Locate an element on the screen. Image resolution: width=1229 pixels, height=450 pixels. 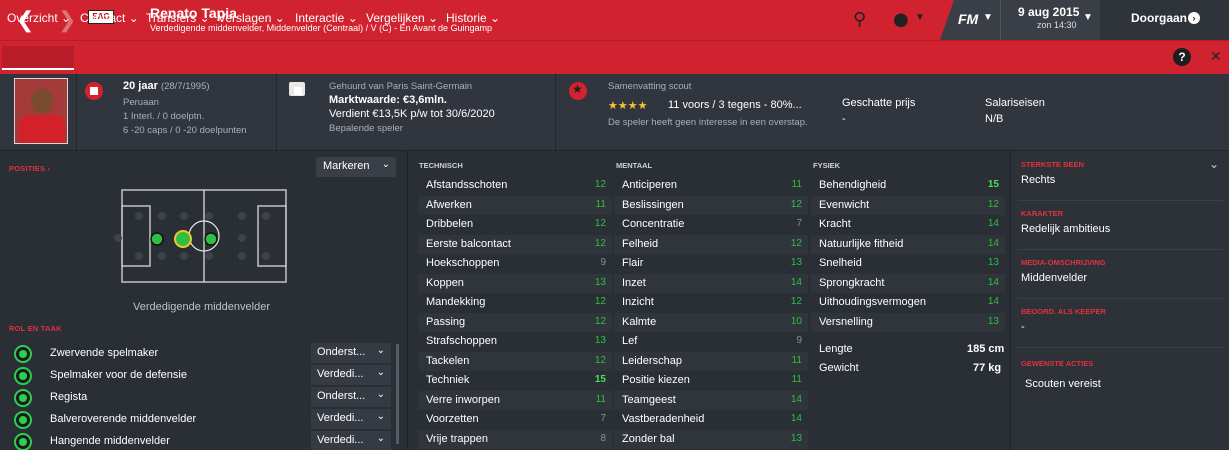
attribute-name: Evenwicht is located at coordinates (844, 204).